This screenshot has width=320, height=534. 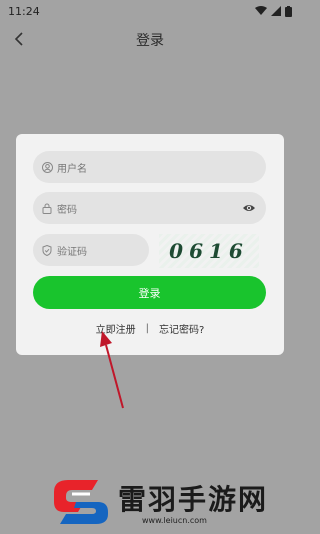 I want to click on title-bar: 登录, so click(x=150, y=40).